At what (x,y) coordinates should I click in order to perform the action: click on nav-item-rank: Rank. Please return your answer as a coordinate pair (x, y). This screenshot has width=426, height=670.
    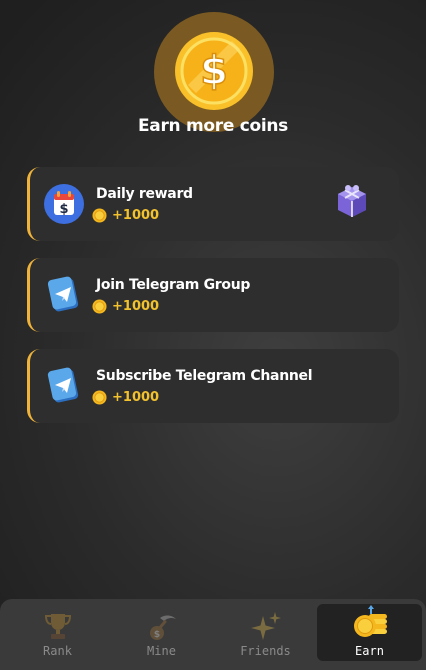
    Looking at the image, I should click on (57, 632).